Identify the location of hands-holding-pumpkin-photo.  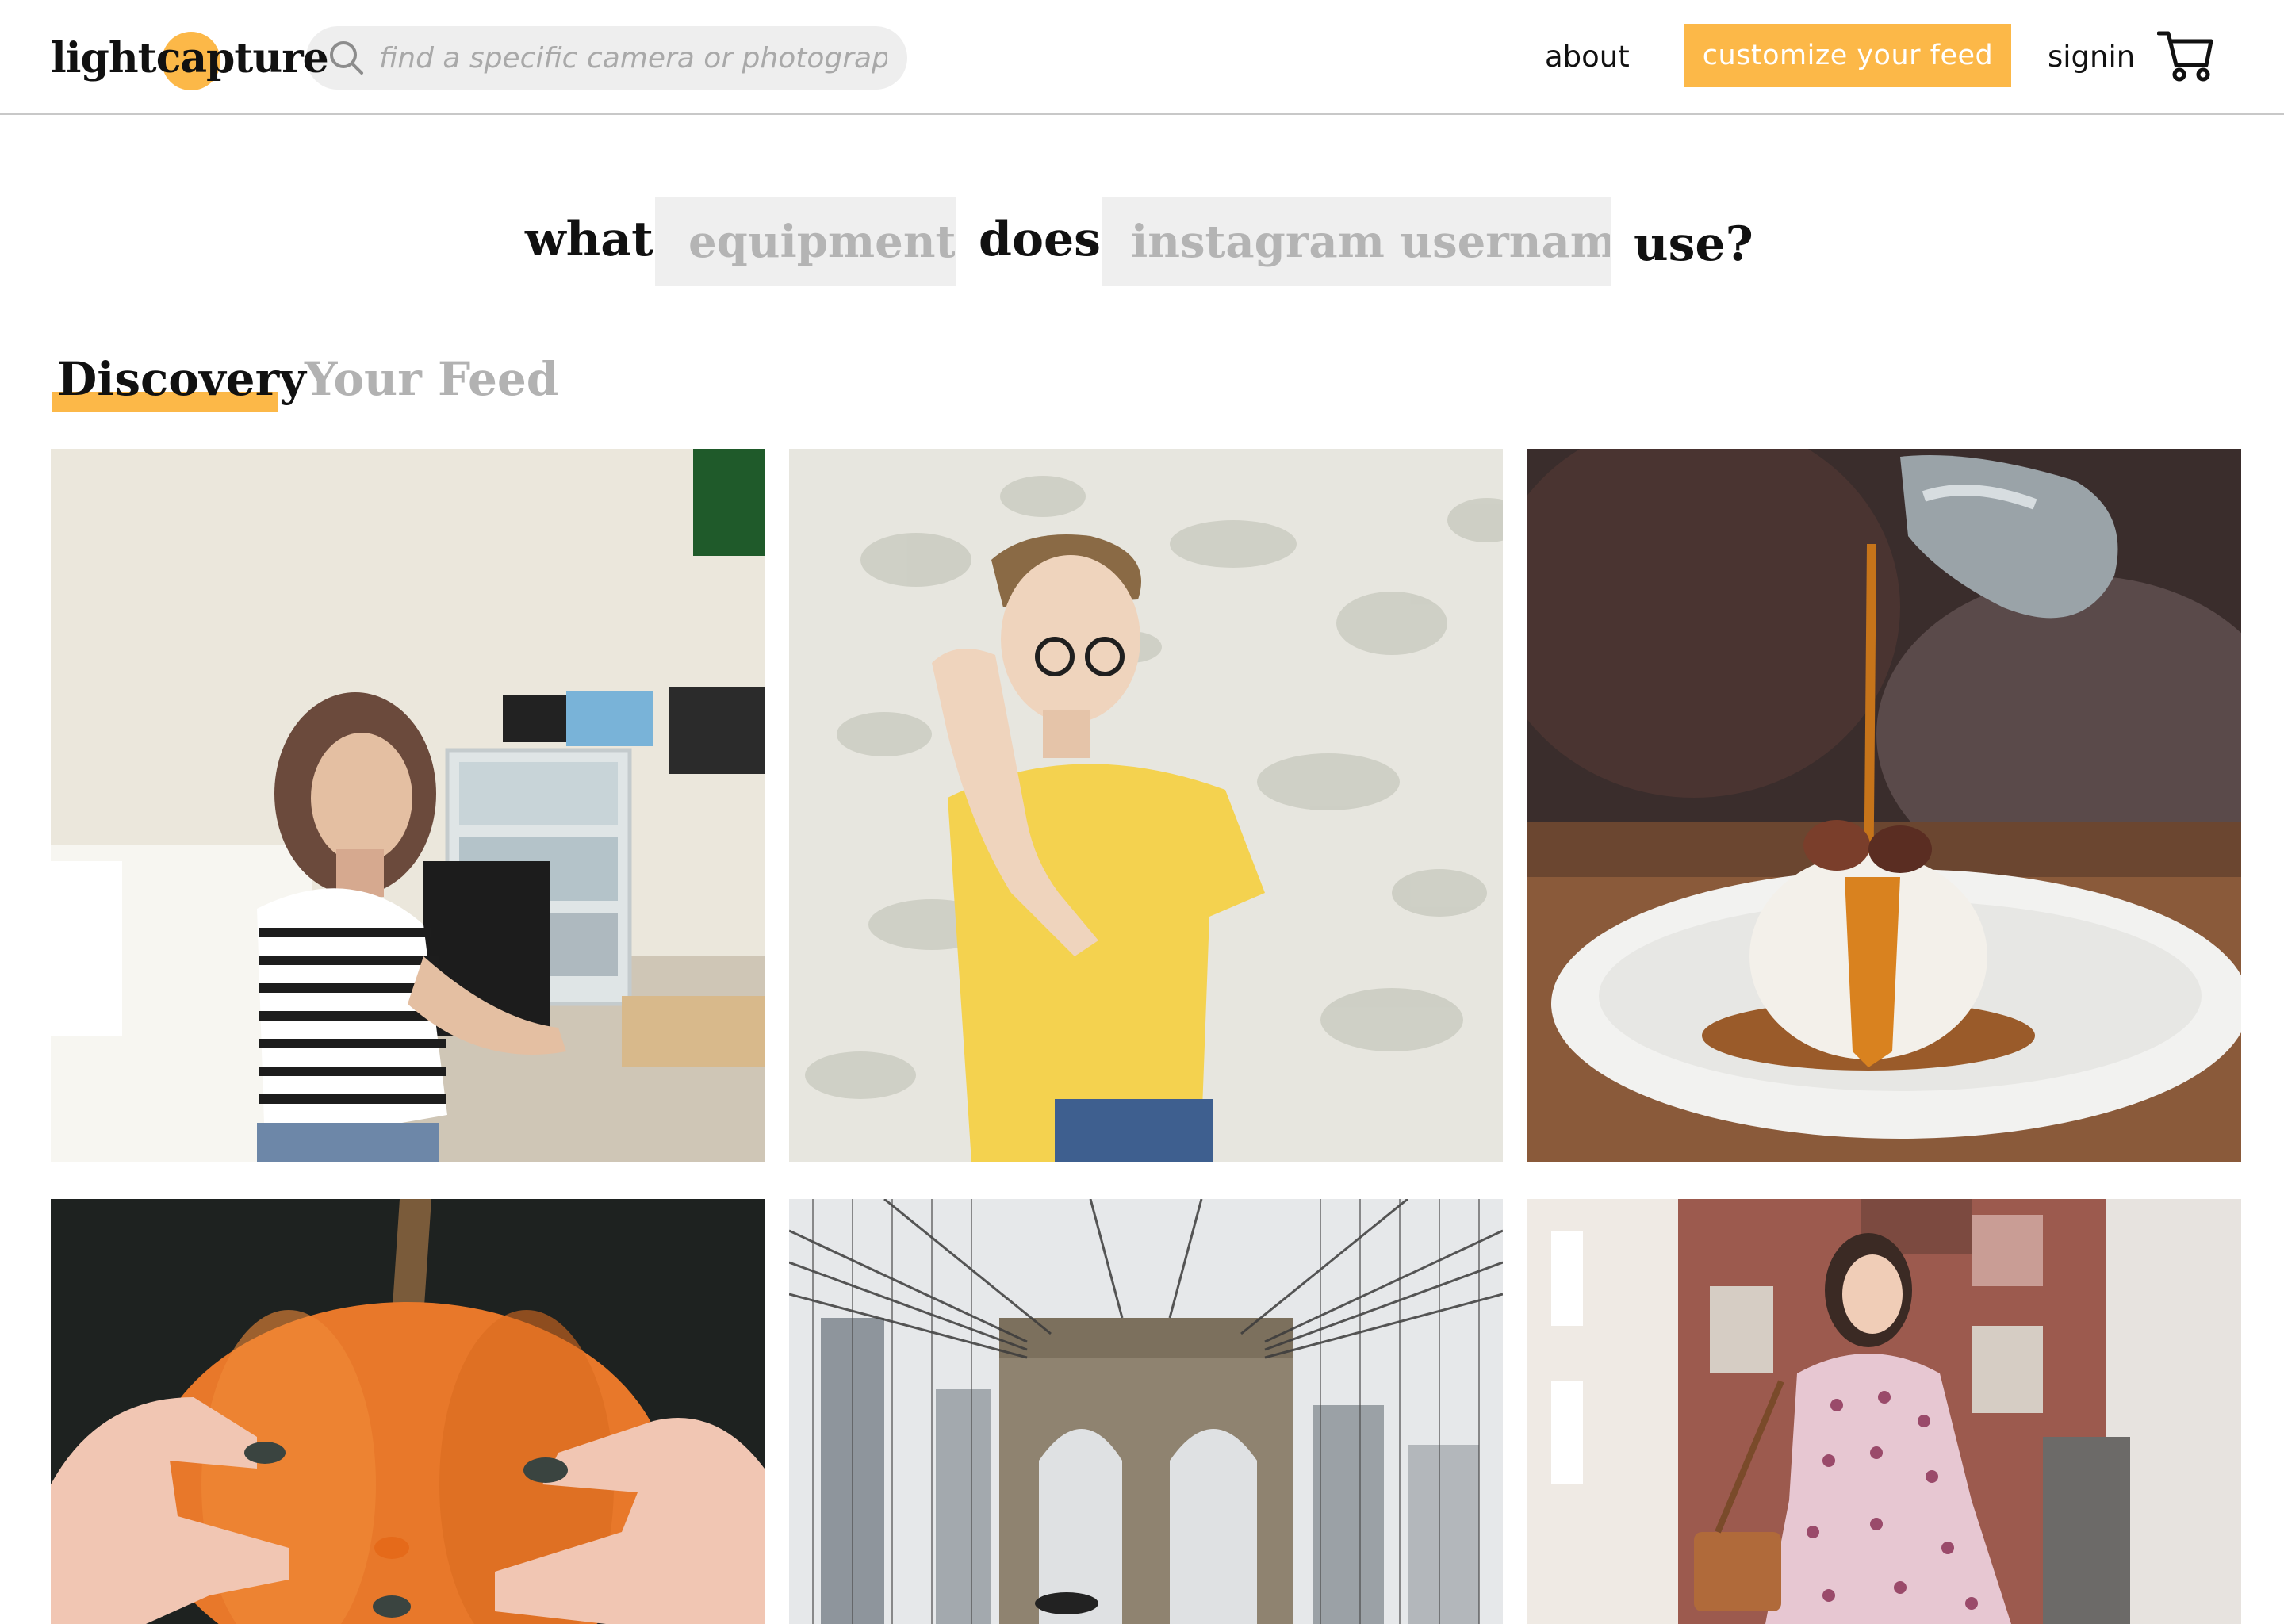
(408, 1411).